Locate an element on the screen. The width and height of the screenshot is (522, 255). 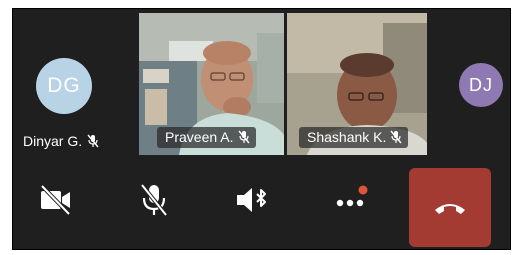
participant-name-dinyar: Dinyar G. is located at coordinates (61, 141).